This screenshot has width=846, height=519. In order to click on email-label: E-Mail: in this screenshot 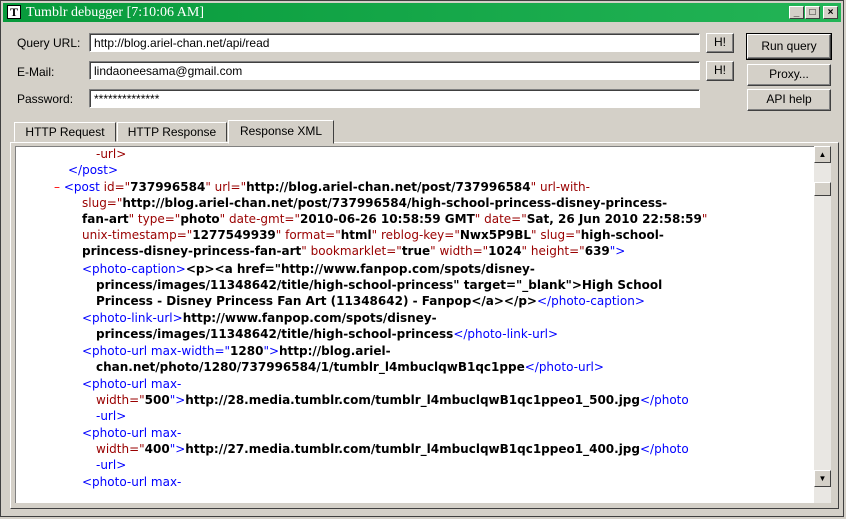, I will do `click(36, 72)`.